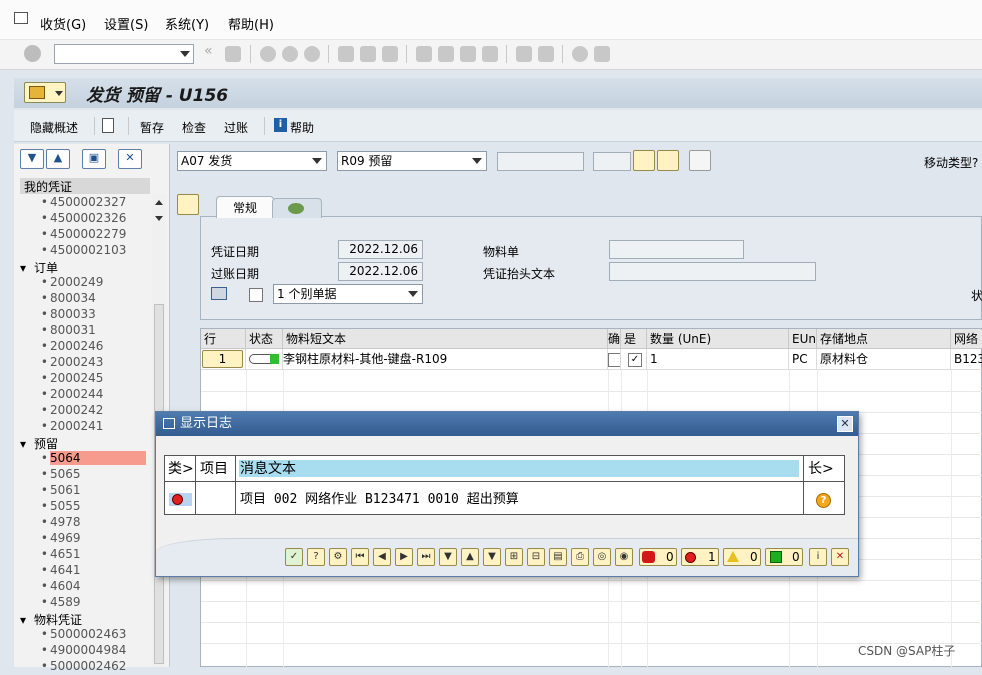 The image size is (982, 675). I want to click on first-page-icon: ⏮, so click(360, 557).